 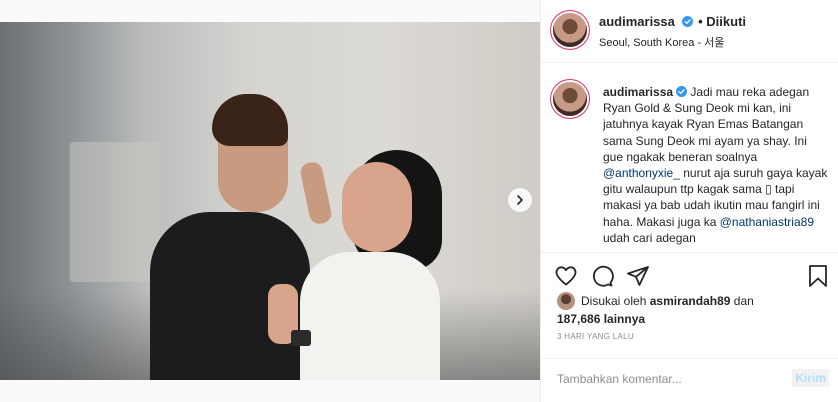 I want to click on bookmark-icon, so click(x=818, y=276).